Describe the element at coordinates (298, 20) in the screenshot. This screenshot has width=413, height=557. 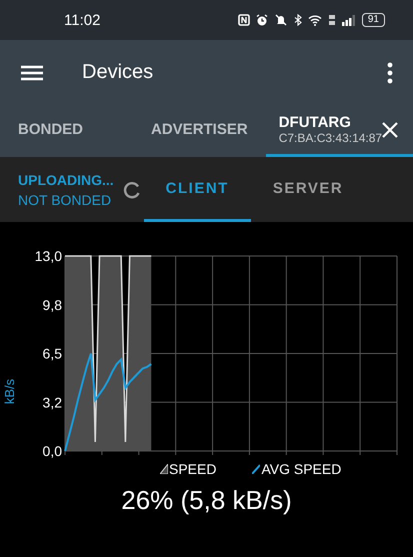
I see `bluetooth-icon` at that location.